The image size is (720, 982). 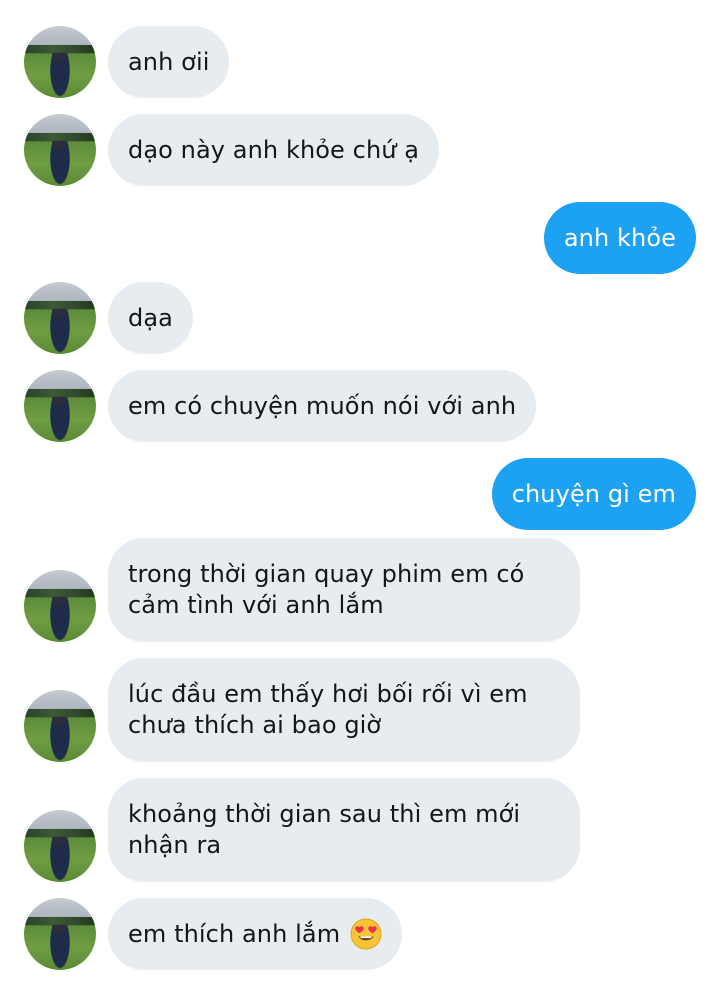 I want to click on message-text: em thích anh lắm, so click(x=234, y=933).